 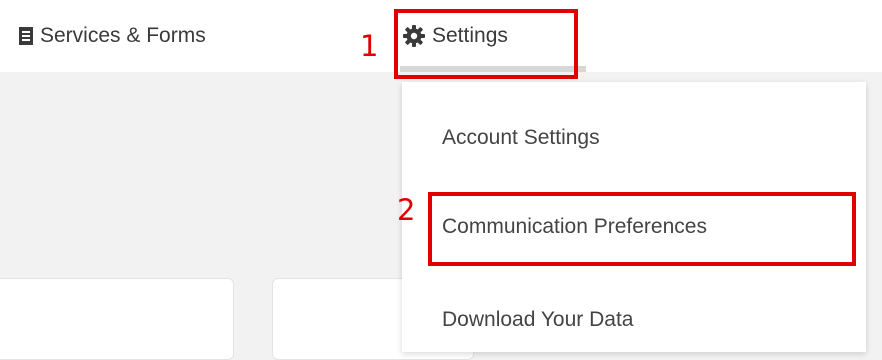 What do you see at coordinates (574, 227) in the screenshot?
I see `menu-item-communication-preferences: Communication Preferences` at bounding box center [574, 227].